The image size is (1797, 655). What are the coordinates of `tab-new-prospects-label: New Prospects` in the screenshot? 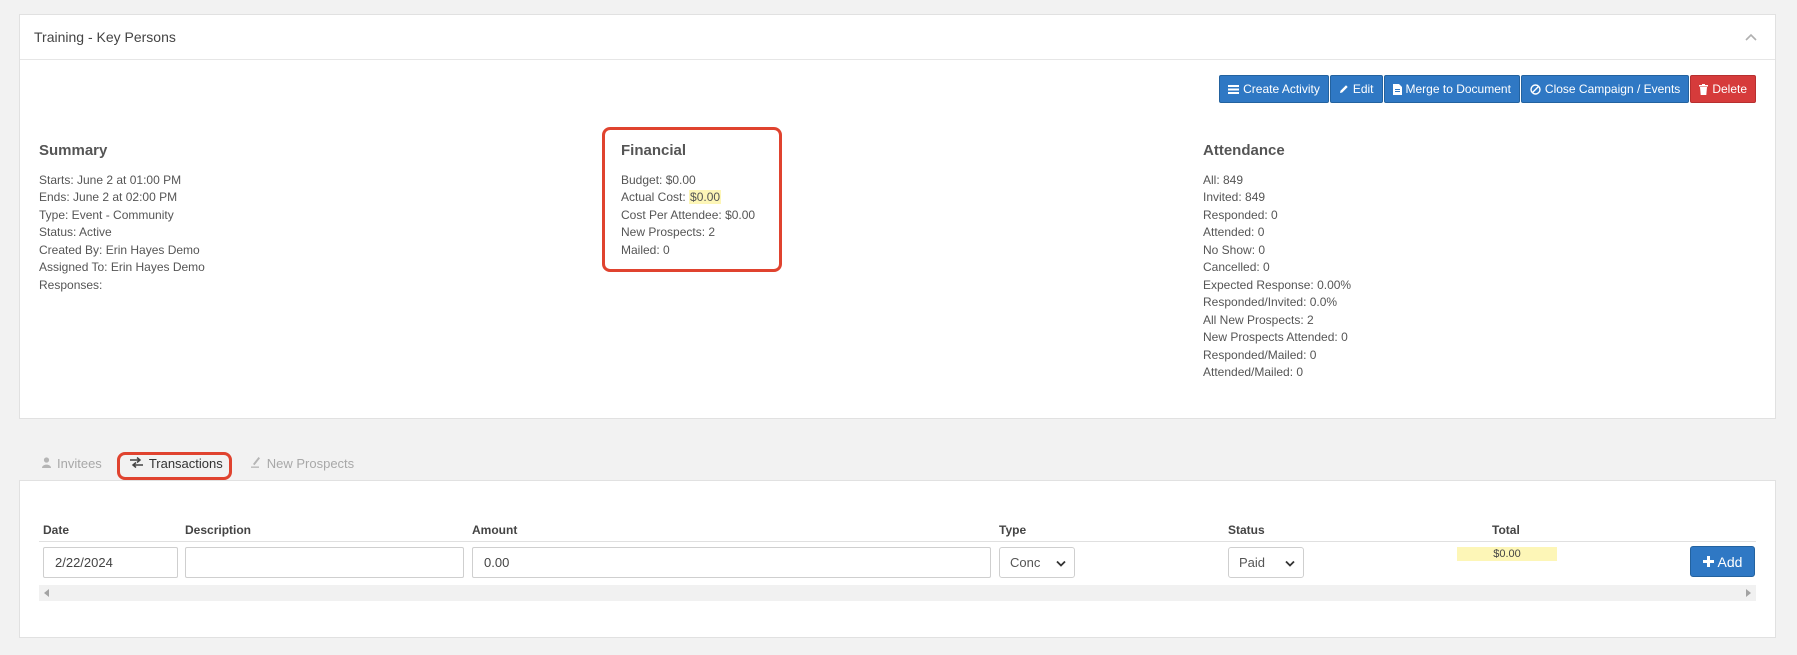 It's located at (310, 463).